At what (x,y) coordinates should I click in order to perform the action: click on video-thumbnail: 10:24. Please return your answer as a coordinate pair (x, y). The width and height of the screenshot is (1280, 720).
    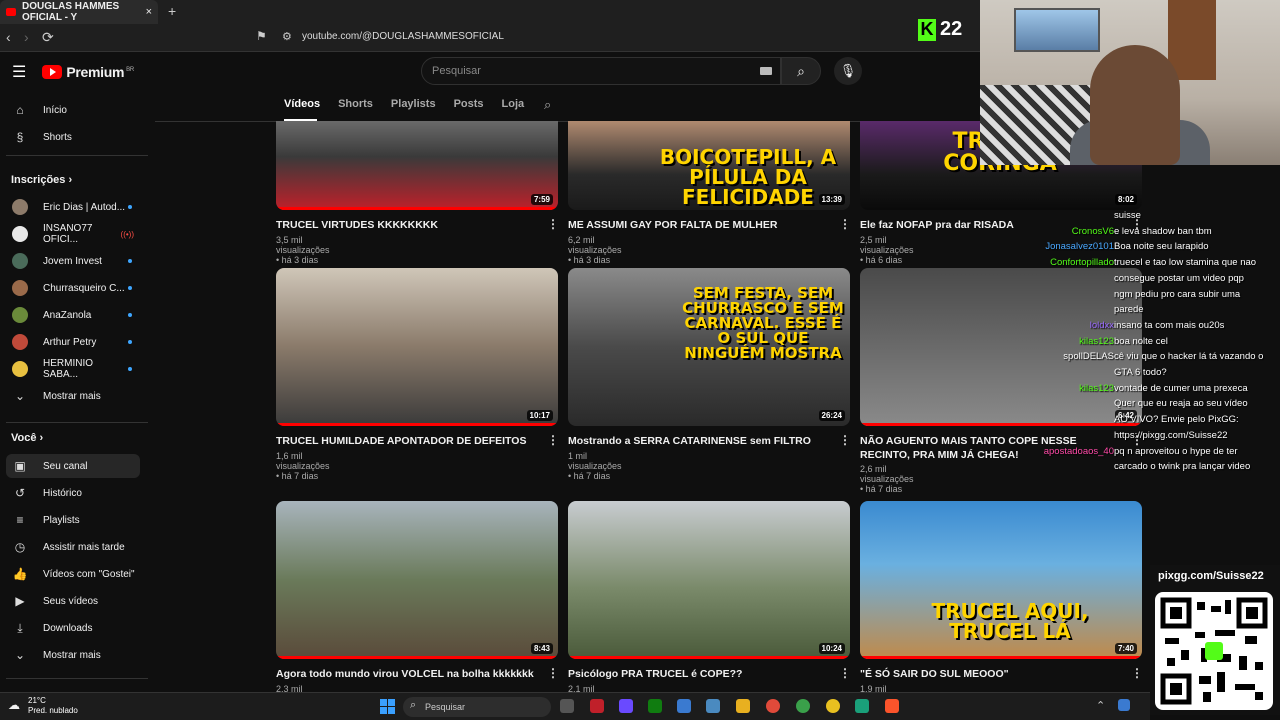
    Looking at the image, I should click on (709, 580).